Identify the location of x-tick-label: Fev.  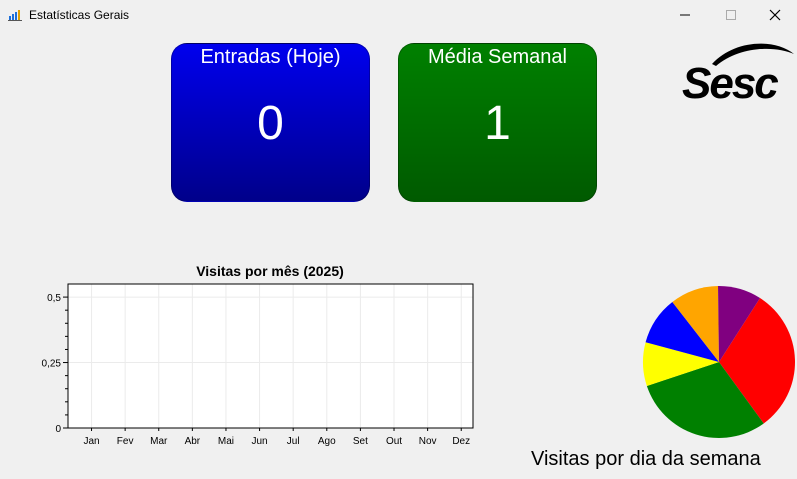
(125, 441).